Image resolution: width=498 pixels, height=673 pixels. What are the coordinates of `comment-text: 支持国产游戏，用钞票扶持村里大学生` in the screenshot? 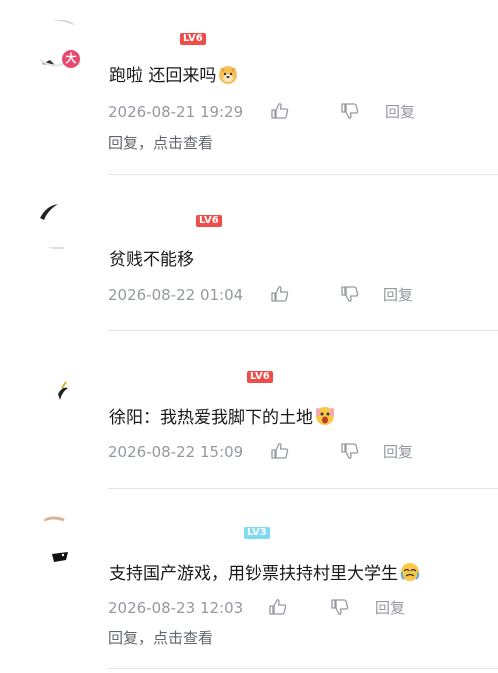 It's located at (253, 574).